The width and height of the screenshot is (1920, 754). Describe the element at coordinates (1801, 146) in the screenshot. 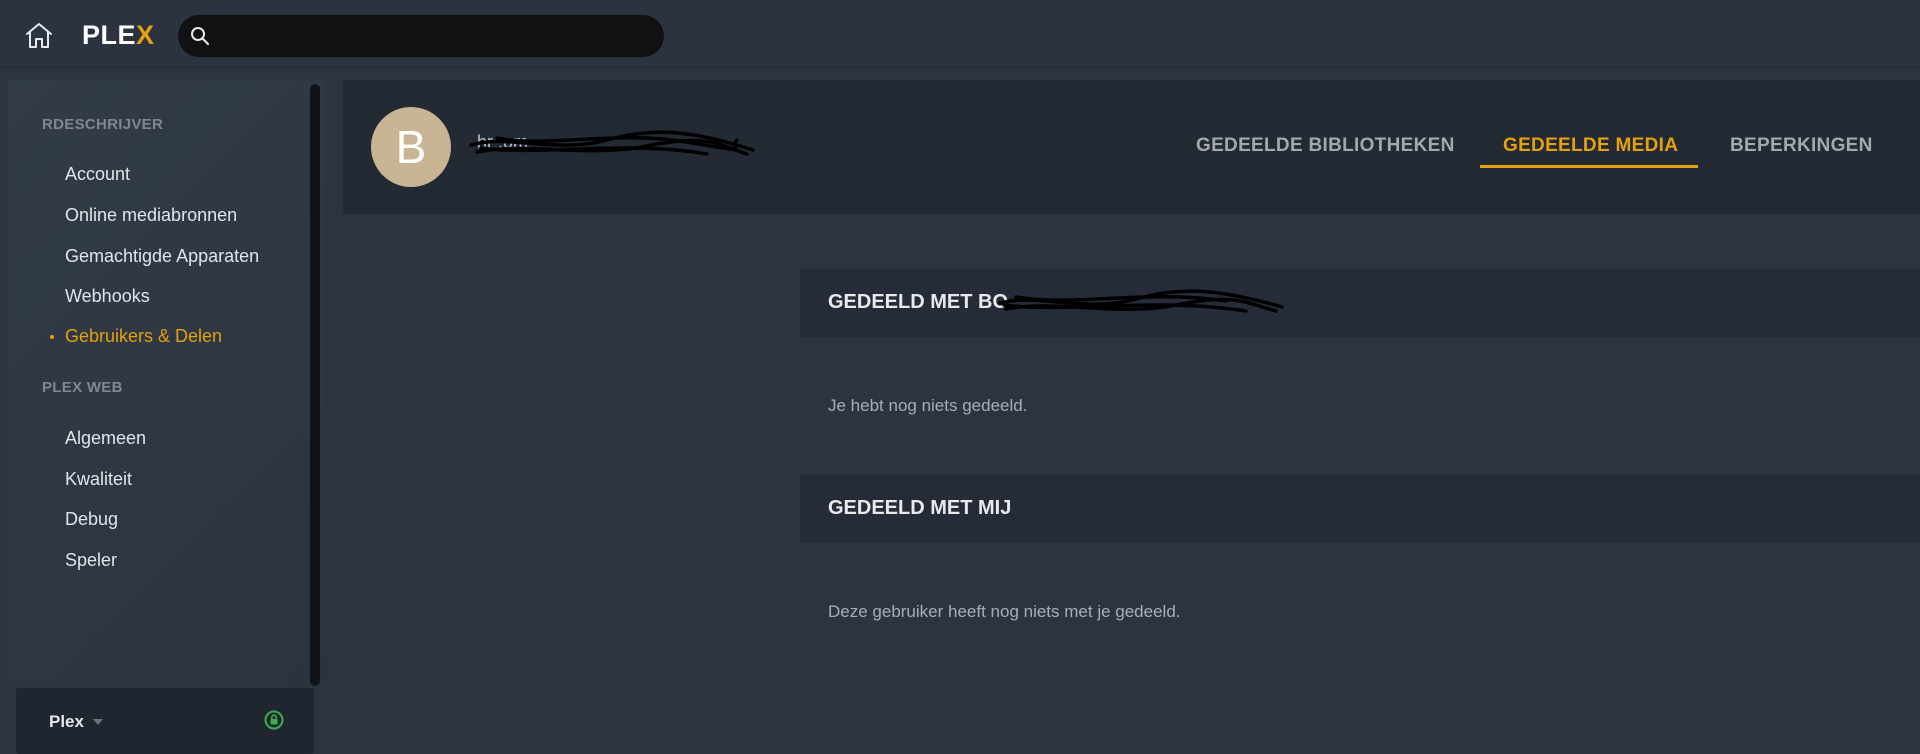

I see `tab-beperkingen: BEPERKINGEN` at that location.